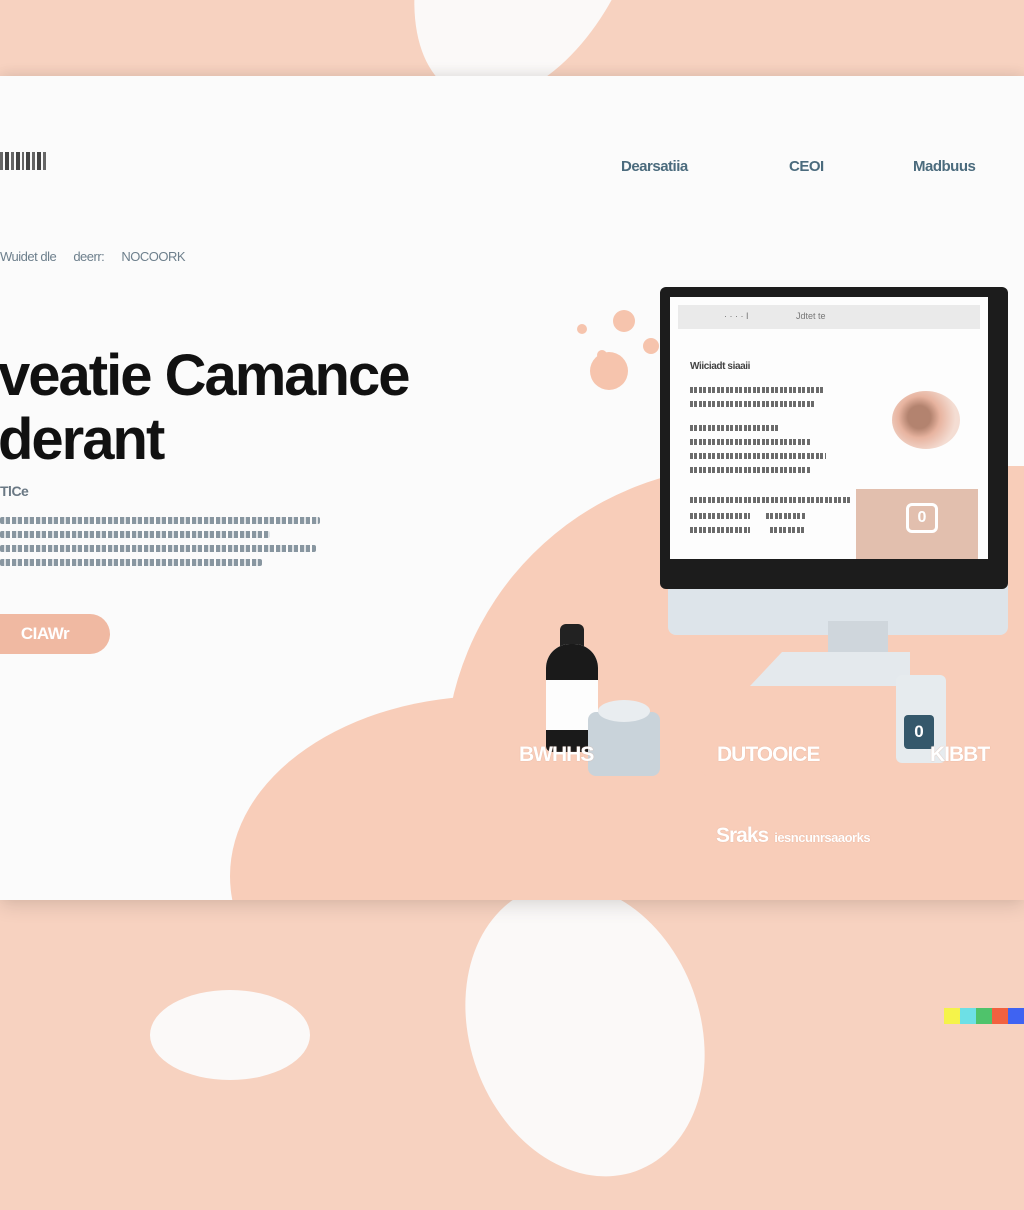 The height and width of the screenshot is (1210, 1024). I want to click on jar-product, so click(624, 738).